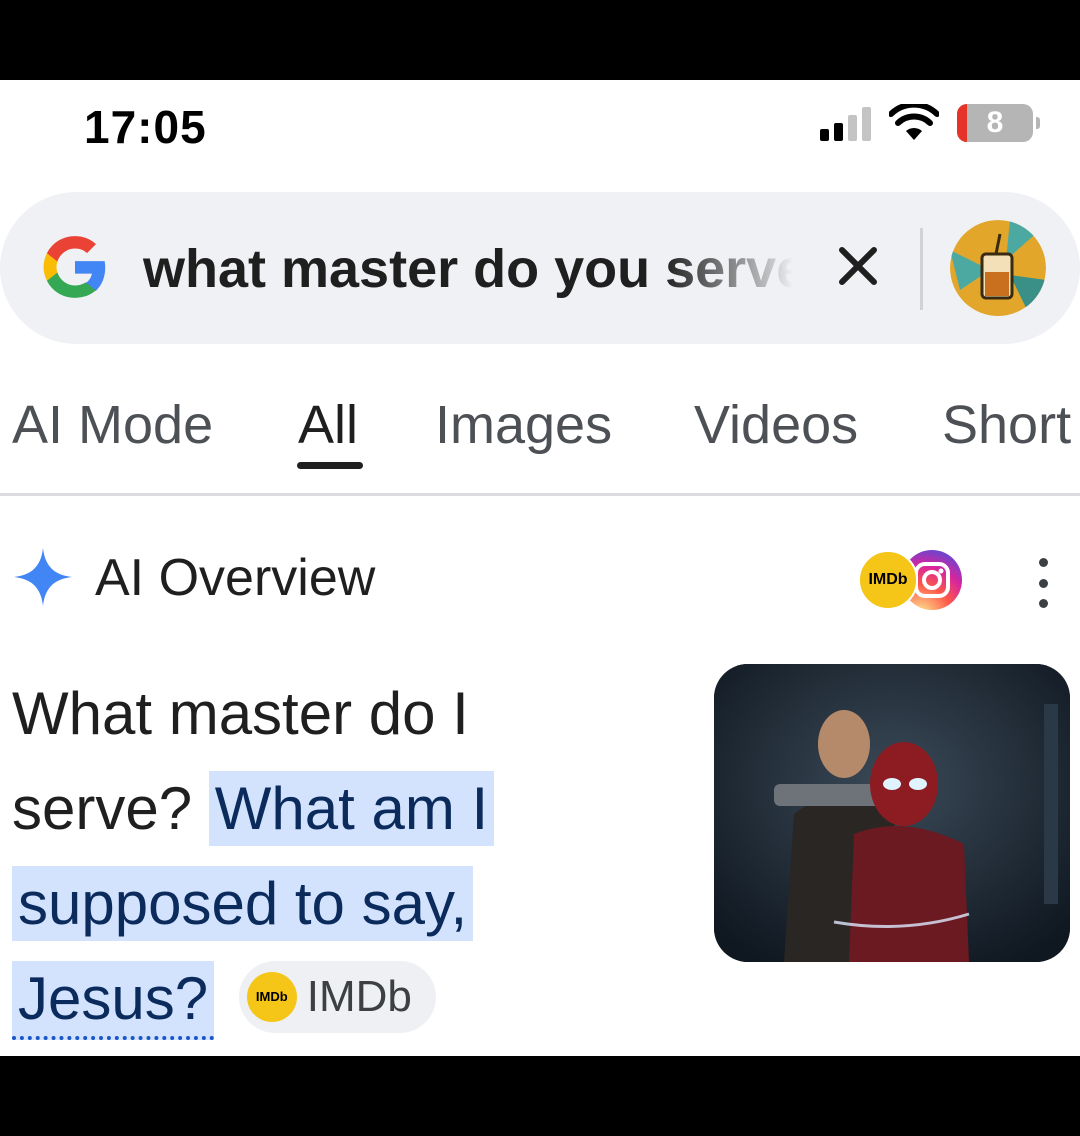  What do you see at coordinates (1043, 583) in the screenshot?
I see `more-options-icon` at bounding box center [1043, 583].